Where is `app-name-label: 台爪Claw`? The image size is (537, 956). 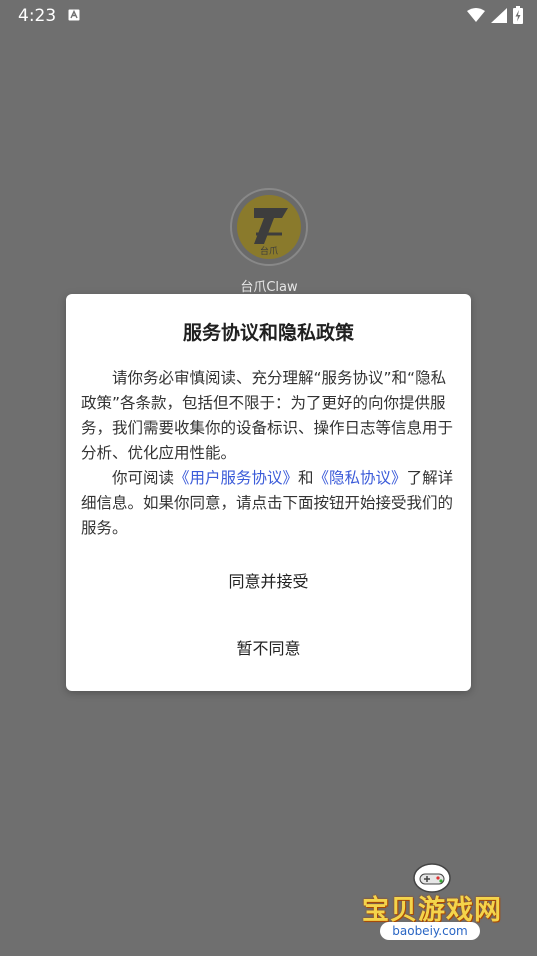 app-name-label: 台爪Claw is located at coordinates (269, 287).